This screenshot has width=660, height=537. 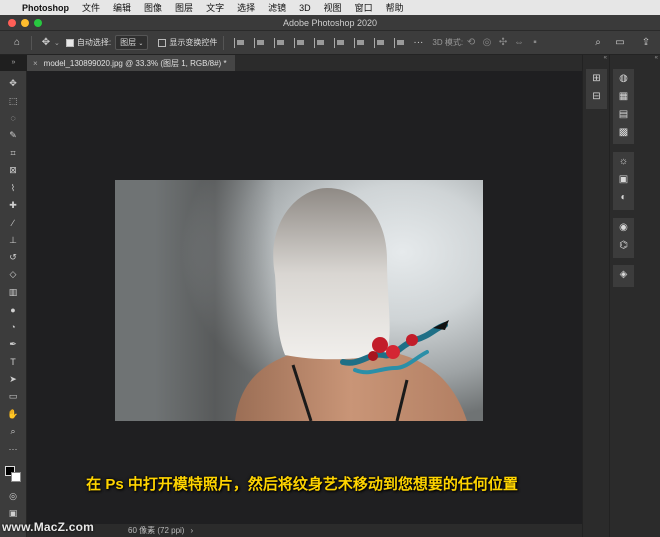 I want to click on history-brush-tool: ↺, so click(x=13, y=257).